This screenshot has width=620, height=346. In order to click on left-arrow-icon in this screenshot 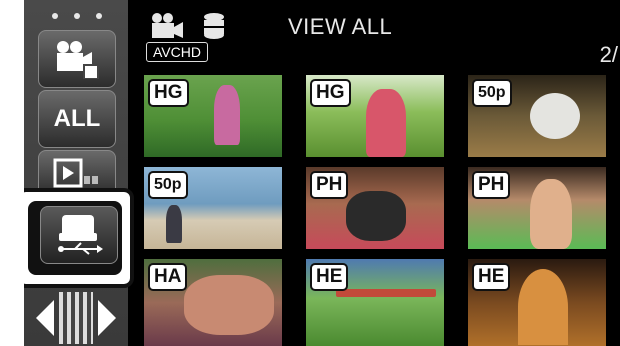, I will do `click(45, 318)`.